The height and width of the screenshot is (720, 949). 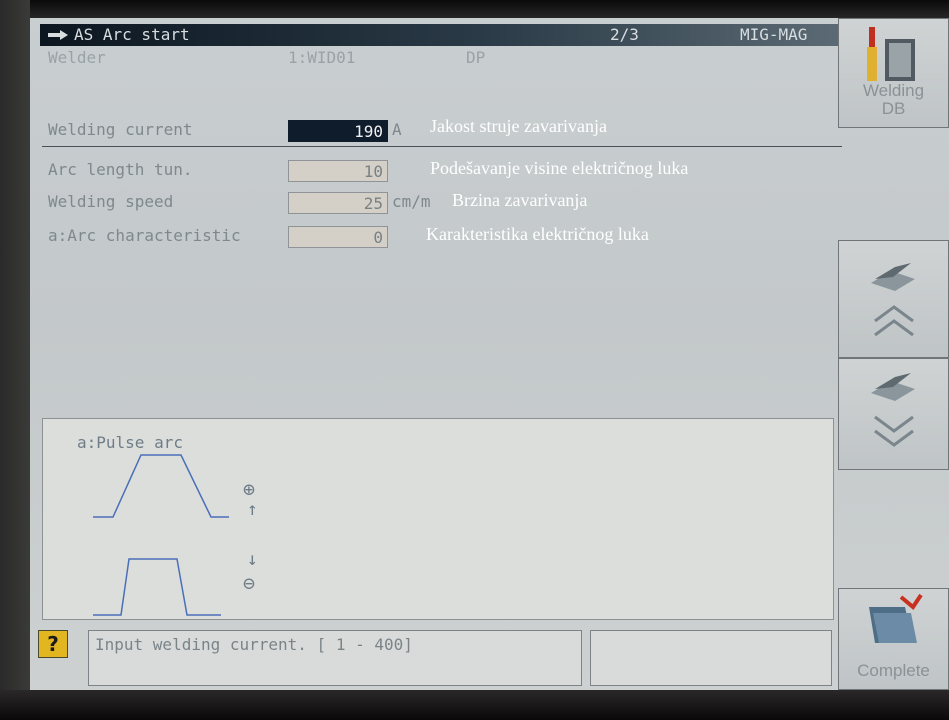 I want to click on welding-speed-label: Welding speed, so click(x=111, y=201).